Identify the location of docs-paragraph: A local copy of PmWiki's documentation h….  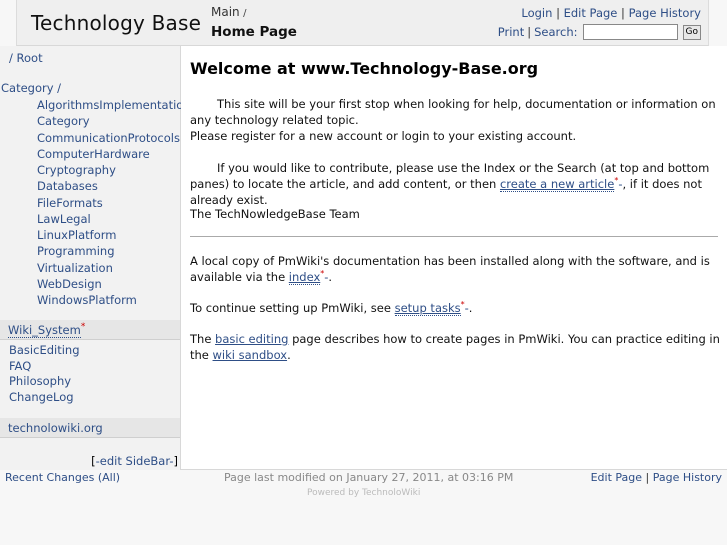
(450, 269).